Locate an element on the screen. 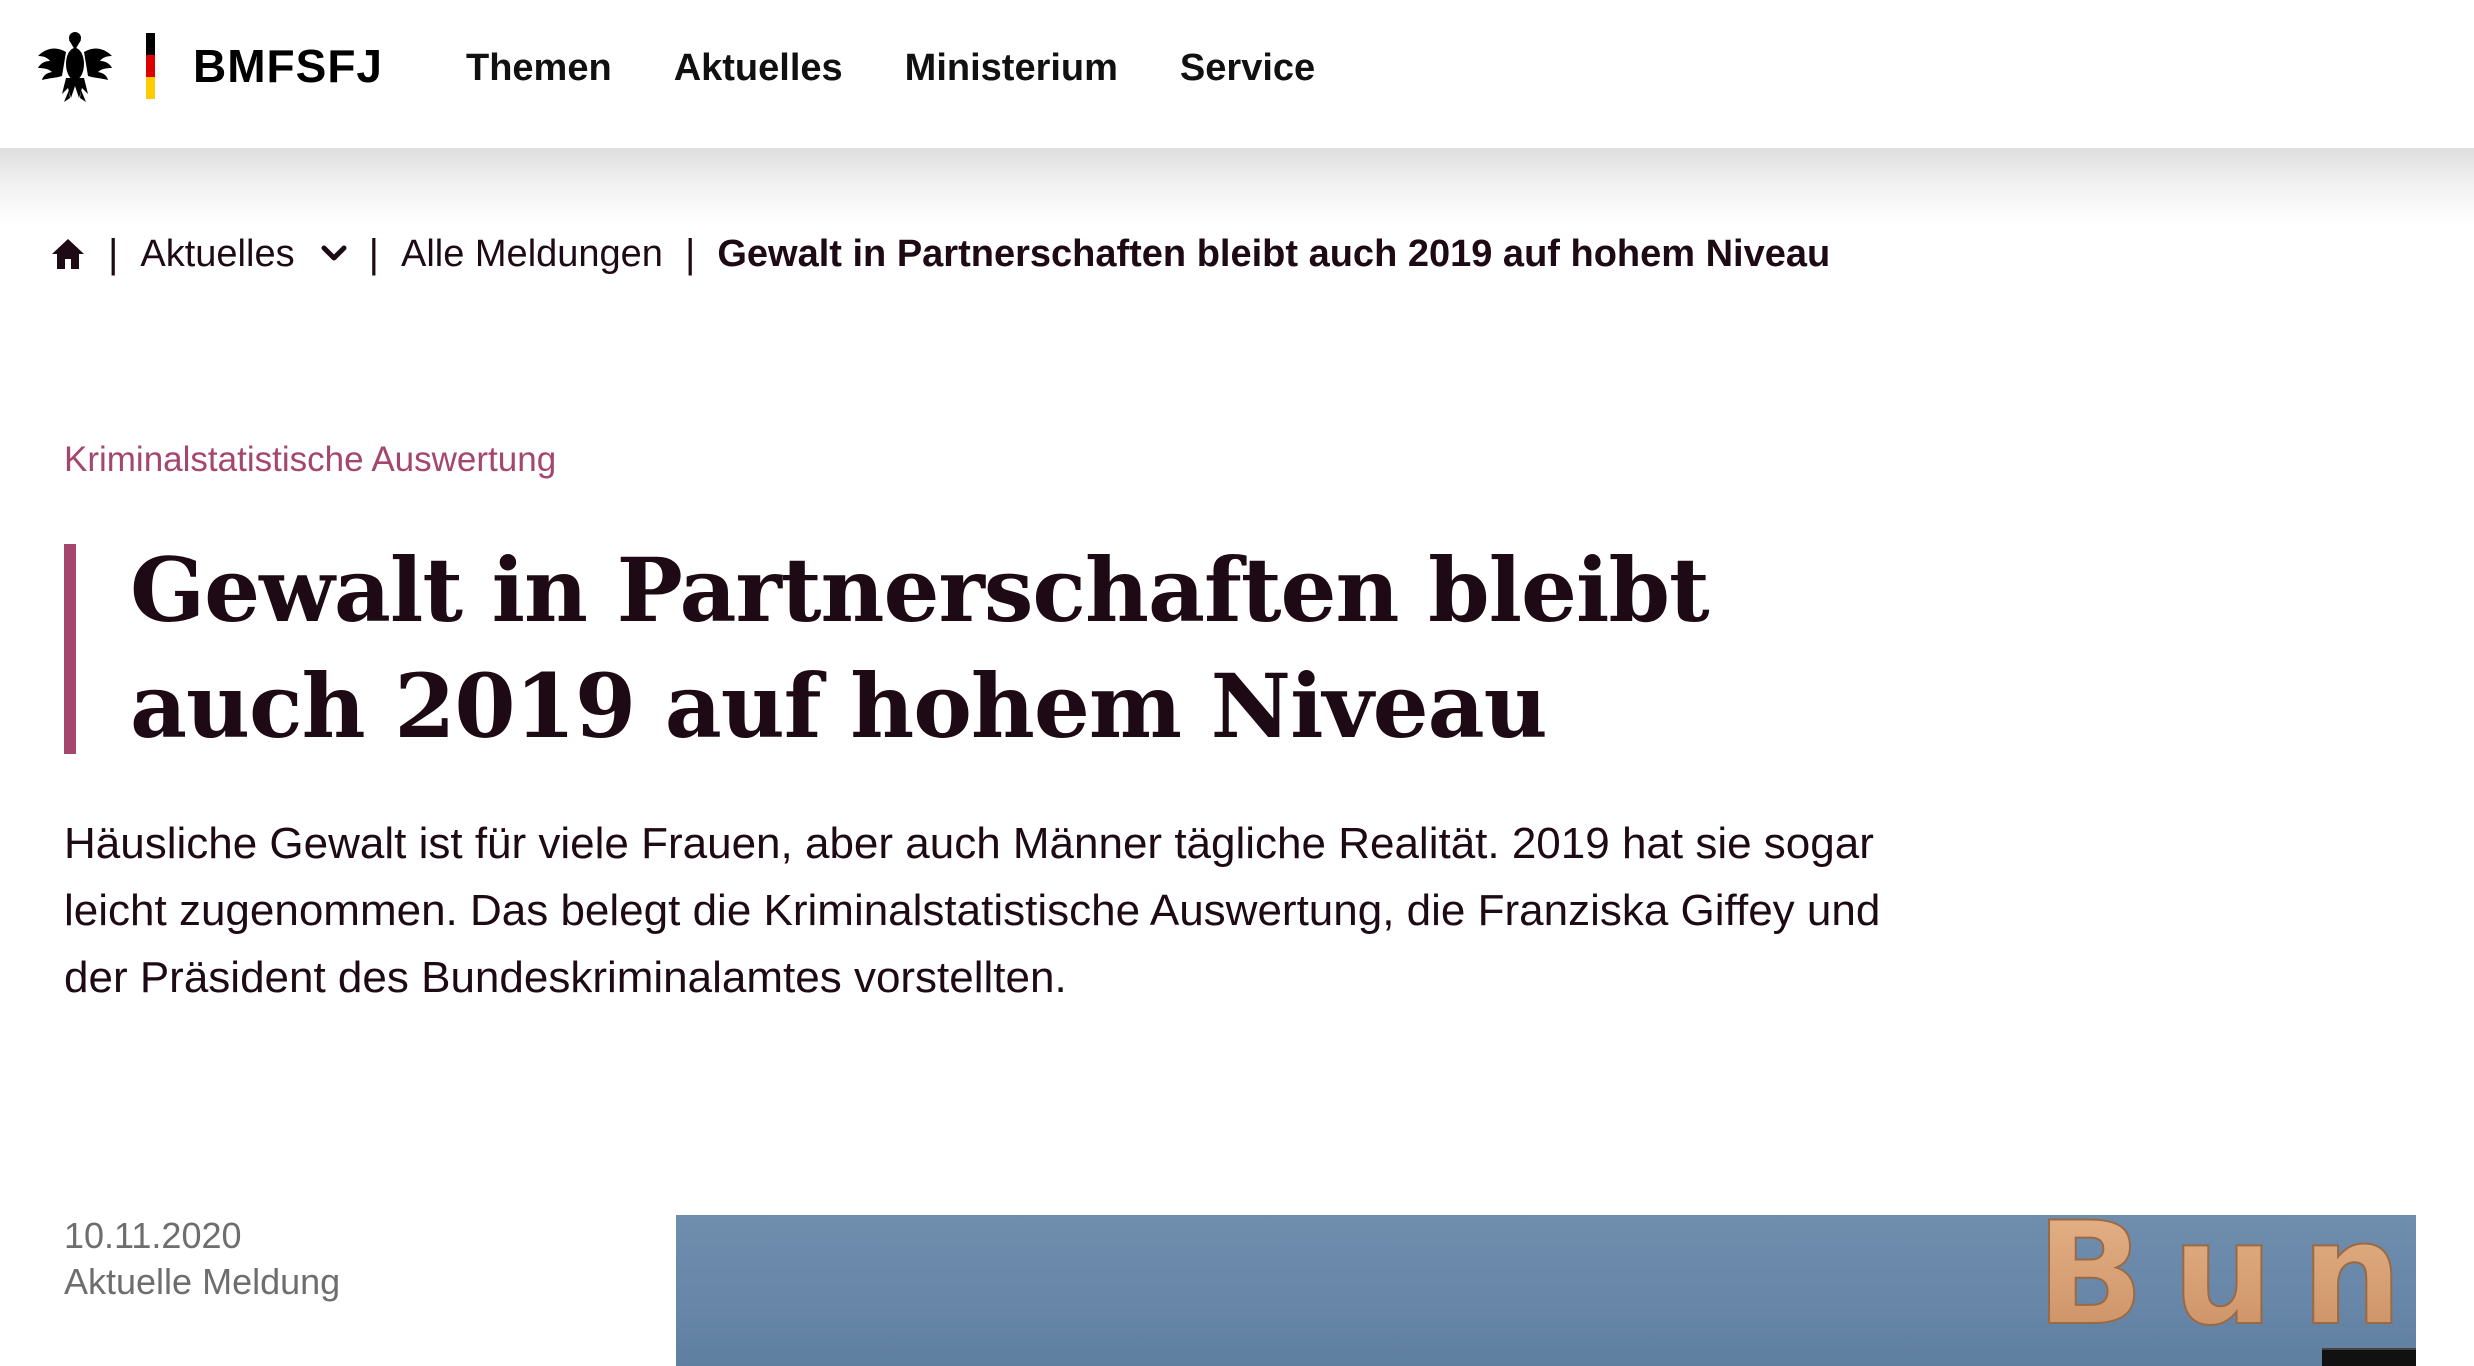  article-meta: 10.11.2020 Aktuelle Meldung is located at coordinates (202, 1259).